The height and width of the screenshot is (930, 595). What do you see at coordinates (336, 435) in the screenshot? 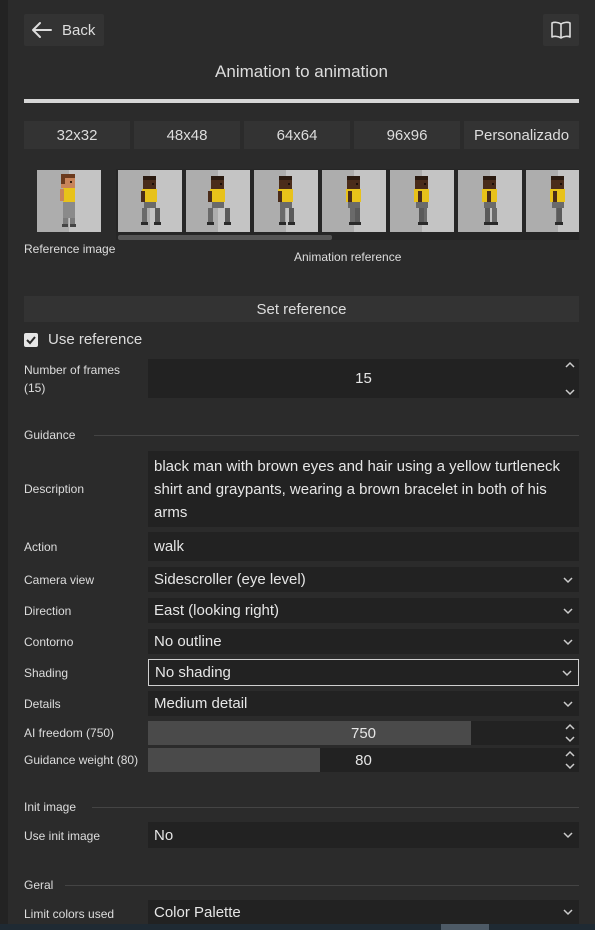
I see `guidance-divider` at bounding box center [336, 435].